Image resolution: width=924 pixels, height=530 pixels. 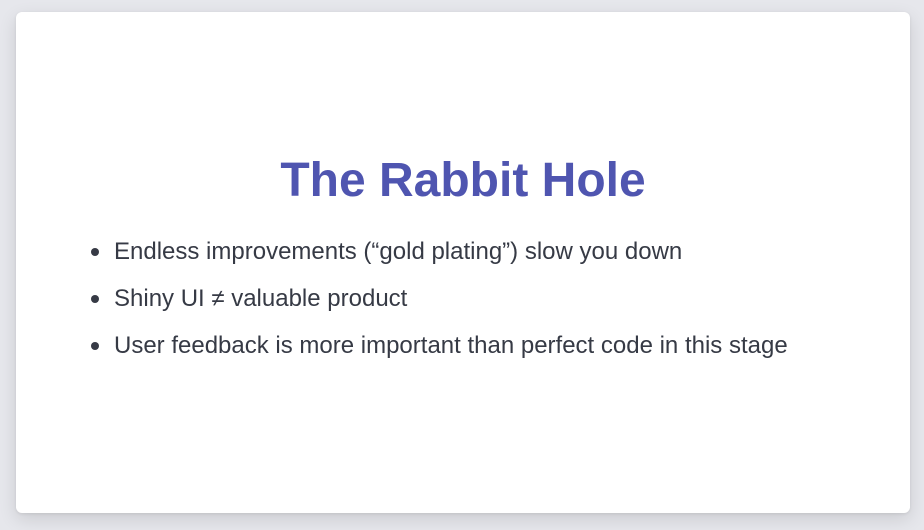 What do you see at coordinates (261, 298) in the screenshot?
I see `bullet-text: Shiny UI ≠ valuable product` at bounding box center [261, 298].